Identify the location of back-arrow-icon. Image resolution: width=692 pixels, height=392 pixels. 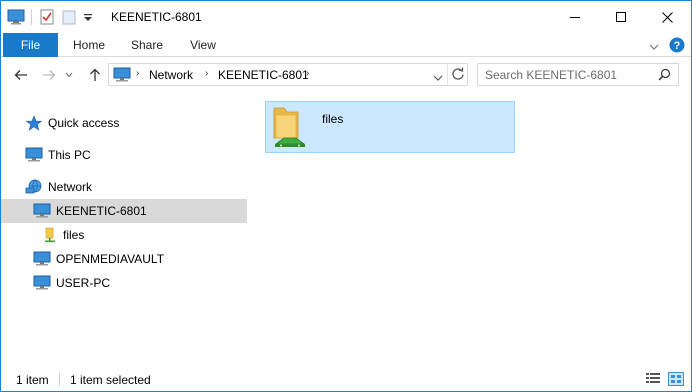
(20, 75).